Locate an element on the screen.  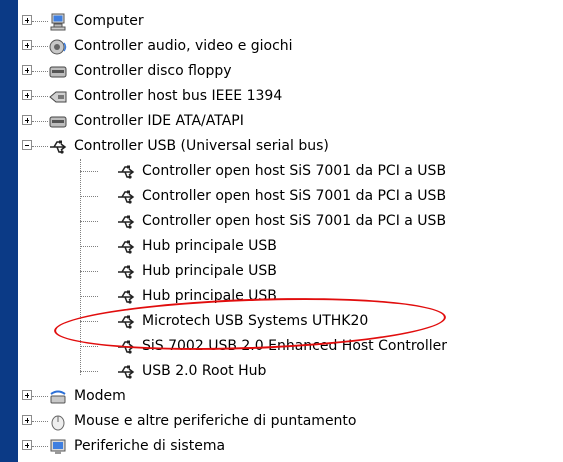
tree-item-mouse: Mouse e altre periferiche di puntamento is located at coordinates (290, 421).